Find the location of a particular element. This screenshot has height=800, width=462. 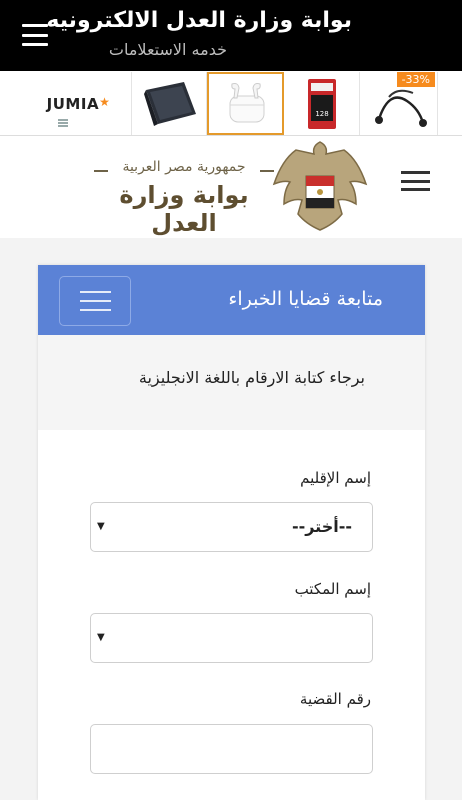

card-menu-toggle is located at coordinates (95, 301).